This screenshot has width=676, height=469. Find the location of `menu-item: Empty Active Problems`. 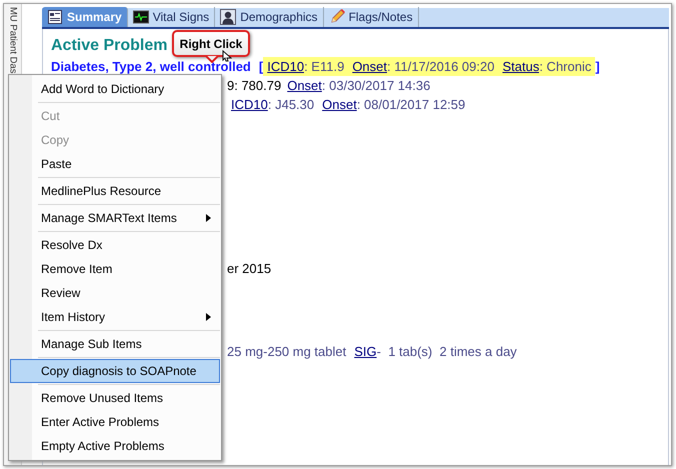

menu-item: Empty Active Problems is located at coordinates (115, 446).